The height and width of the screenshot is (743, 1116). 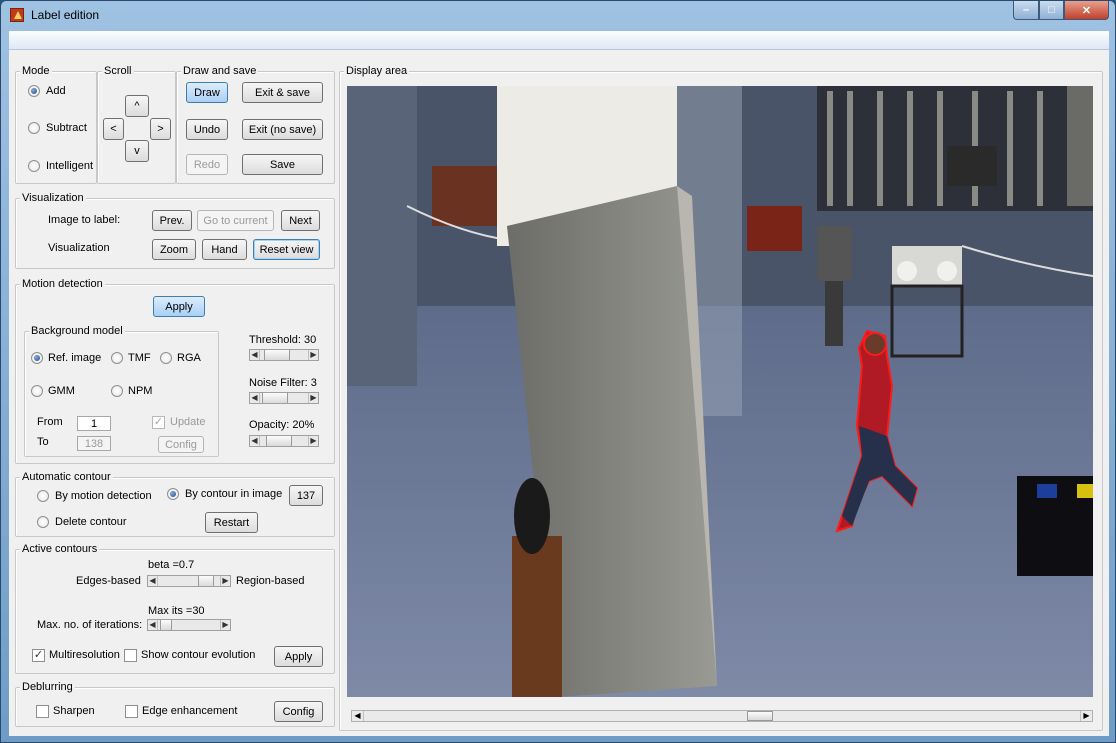 What do you see at coordinates (90, 625) in the screenshot?
I see `iterations-label: Max. no. of iterations:` at bounding box center [90, 625].